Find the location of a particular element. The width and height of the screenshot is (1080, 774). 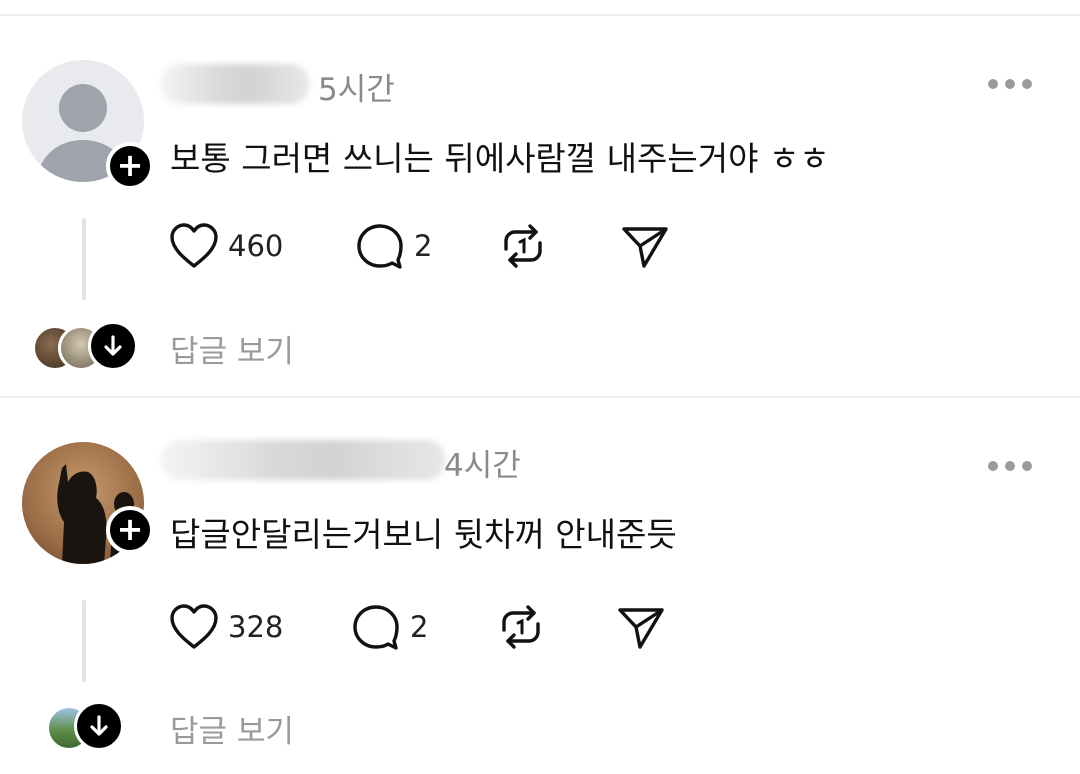

post-text: 답글안달리는거보니 뒷차꺼 안내준듯 is located at coordinates (423, 534).